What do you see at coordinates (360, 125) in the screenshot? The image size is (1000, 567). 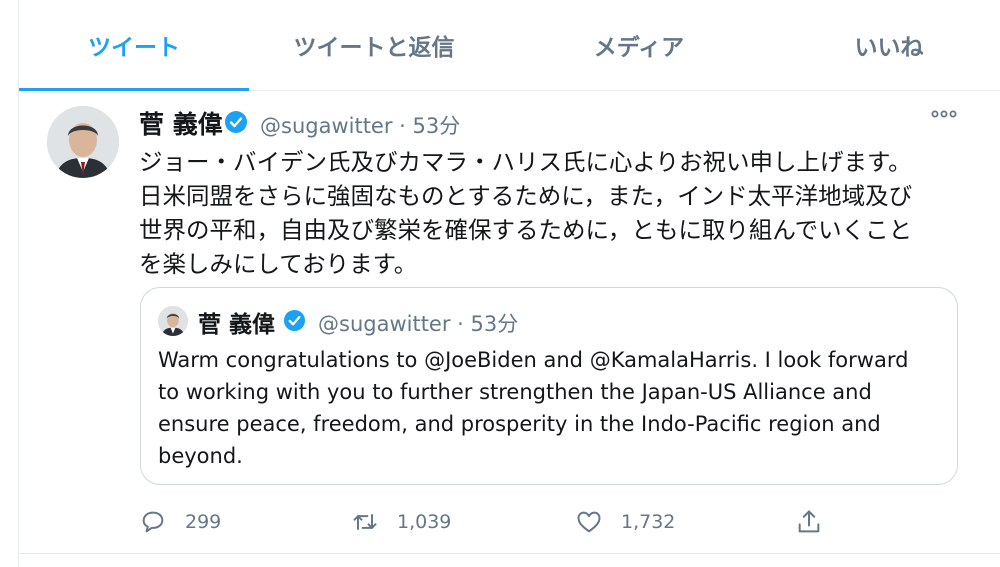 I see `author-handle-timestamp: @sugawitter · 53分` at bounding box center [360, 125].